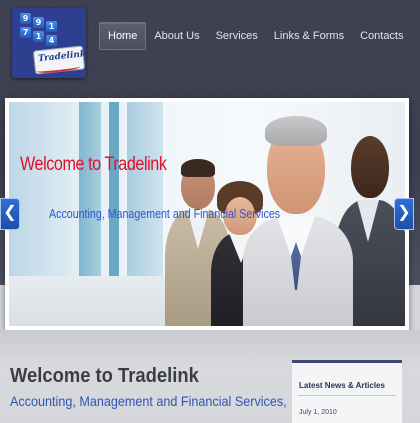 The width and height of the screenshot is (420, 423). I want to click on news-title: Latest News & Articles, so click(342, 385).